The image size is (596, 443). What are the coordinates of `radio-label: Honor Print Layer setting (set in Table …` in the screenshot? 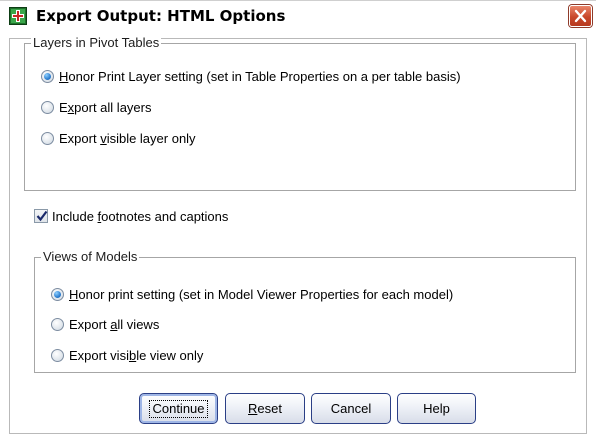 It's located at (260, 76).